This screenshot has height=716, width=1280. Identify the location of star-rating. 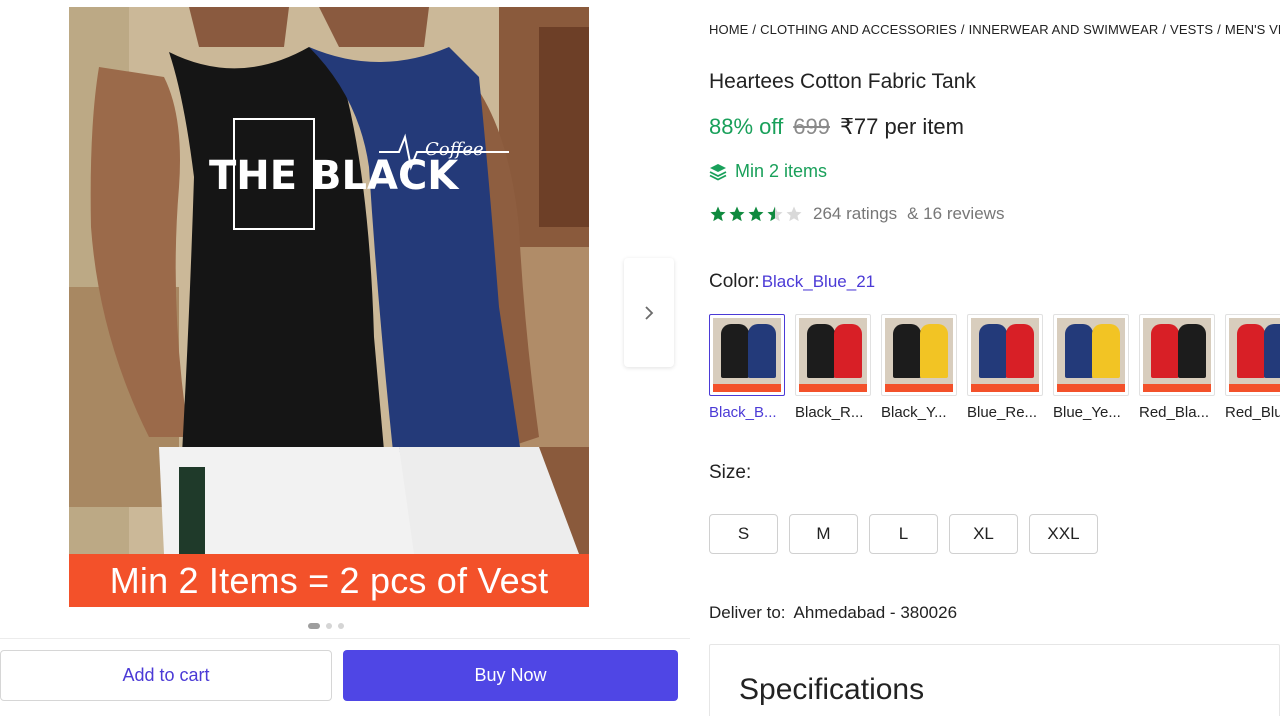
(756, 214).